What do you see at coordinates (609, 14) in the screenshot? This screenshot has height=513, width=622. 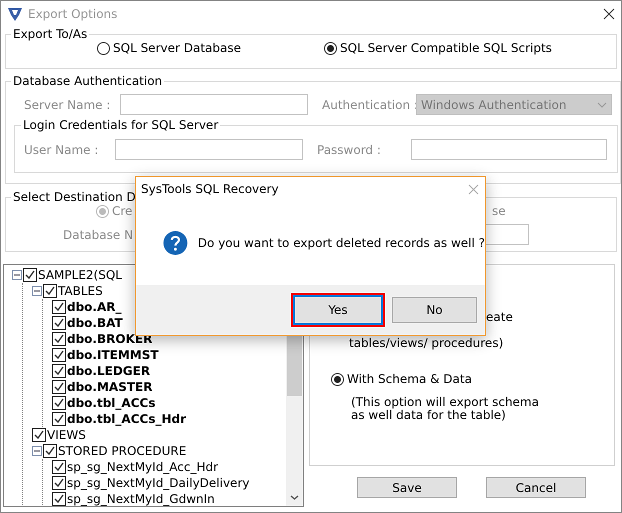 I see `close-icon` at bounding box center [609, 14].